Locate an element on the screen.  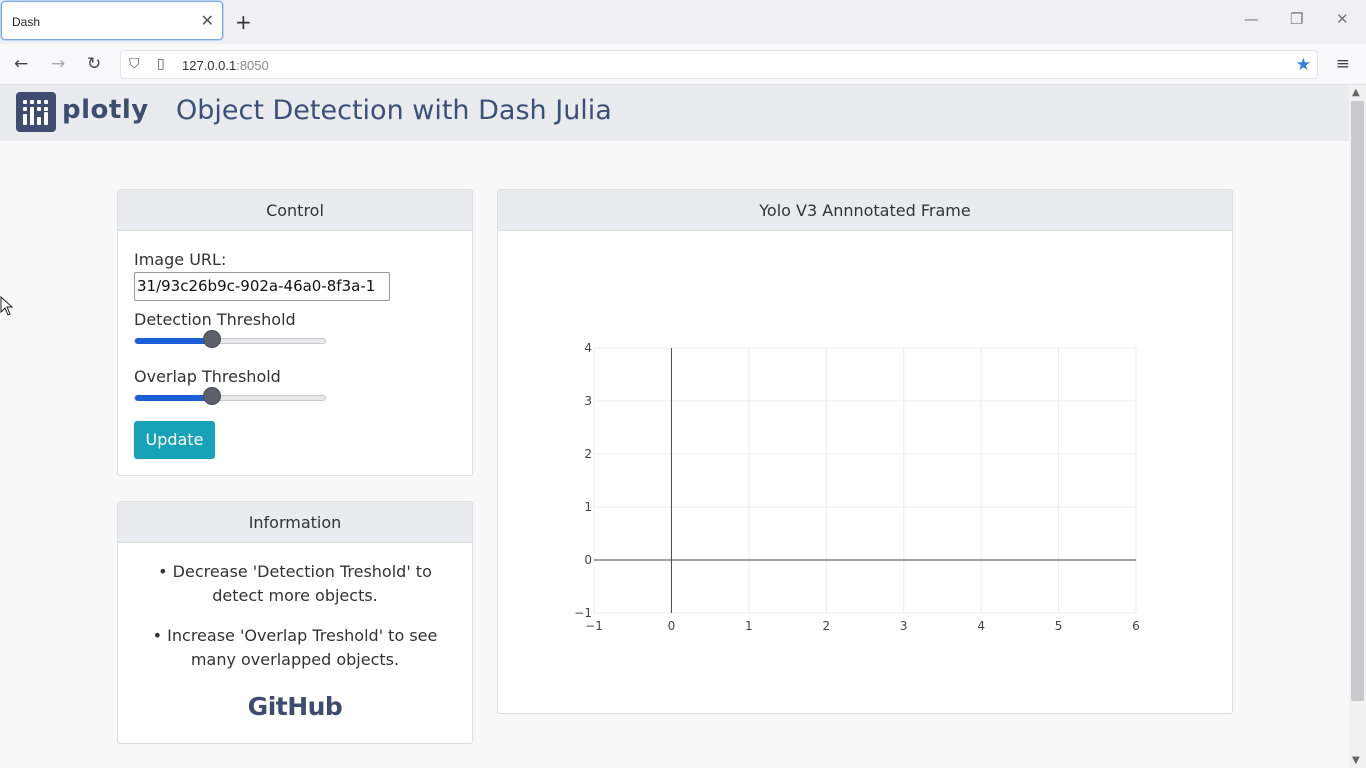
detection-slider-fill is located at coordinates (173, 341).